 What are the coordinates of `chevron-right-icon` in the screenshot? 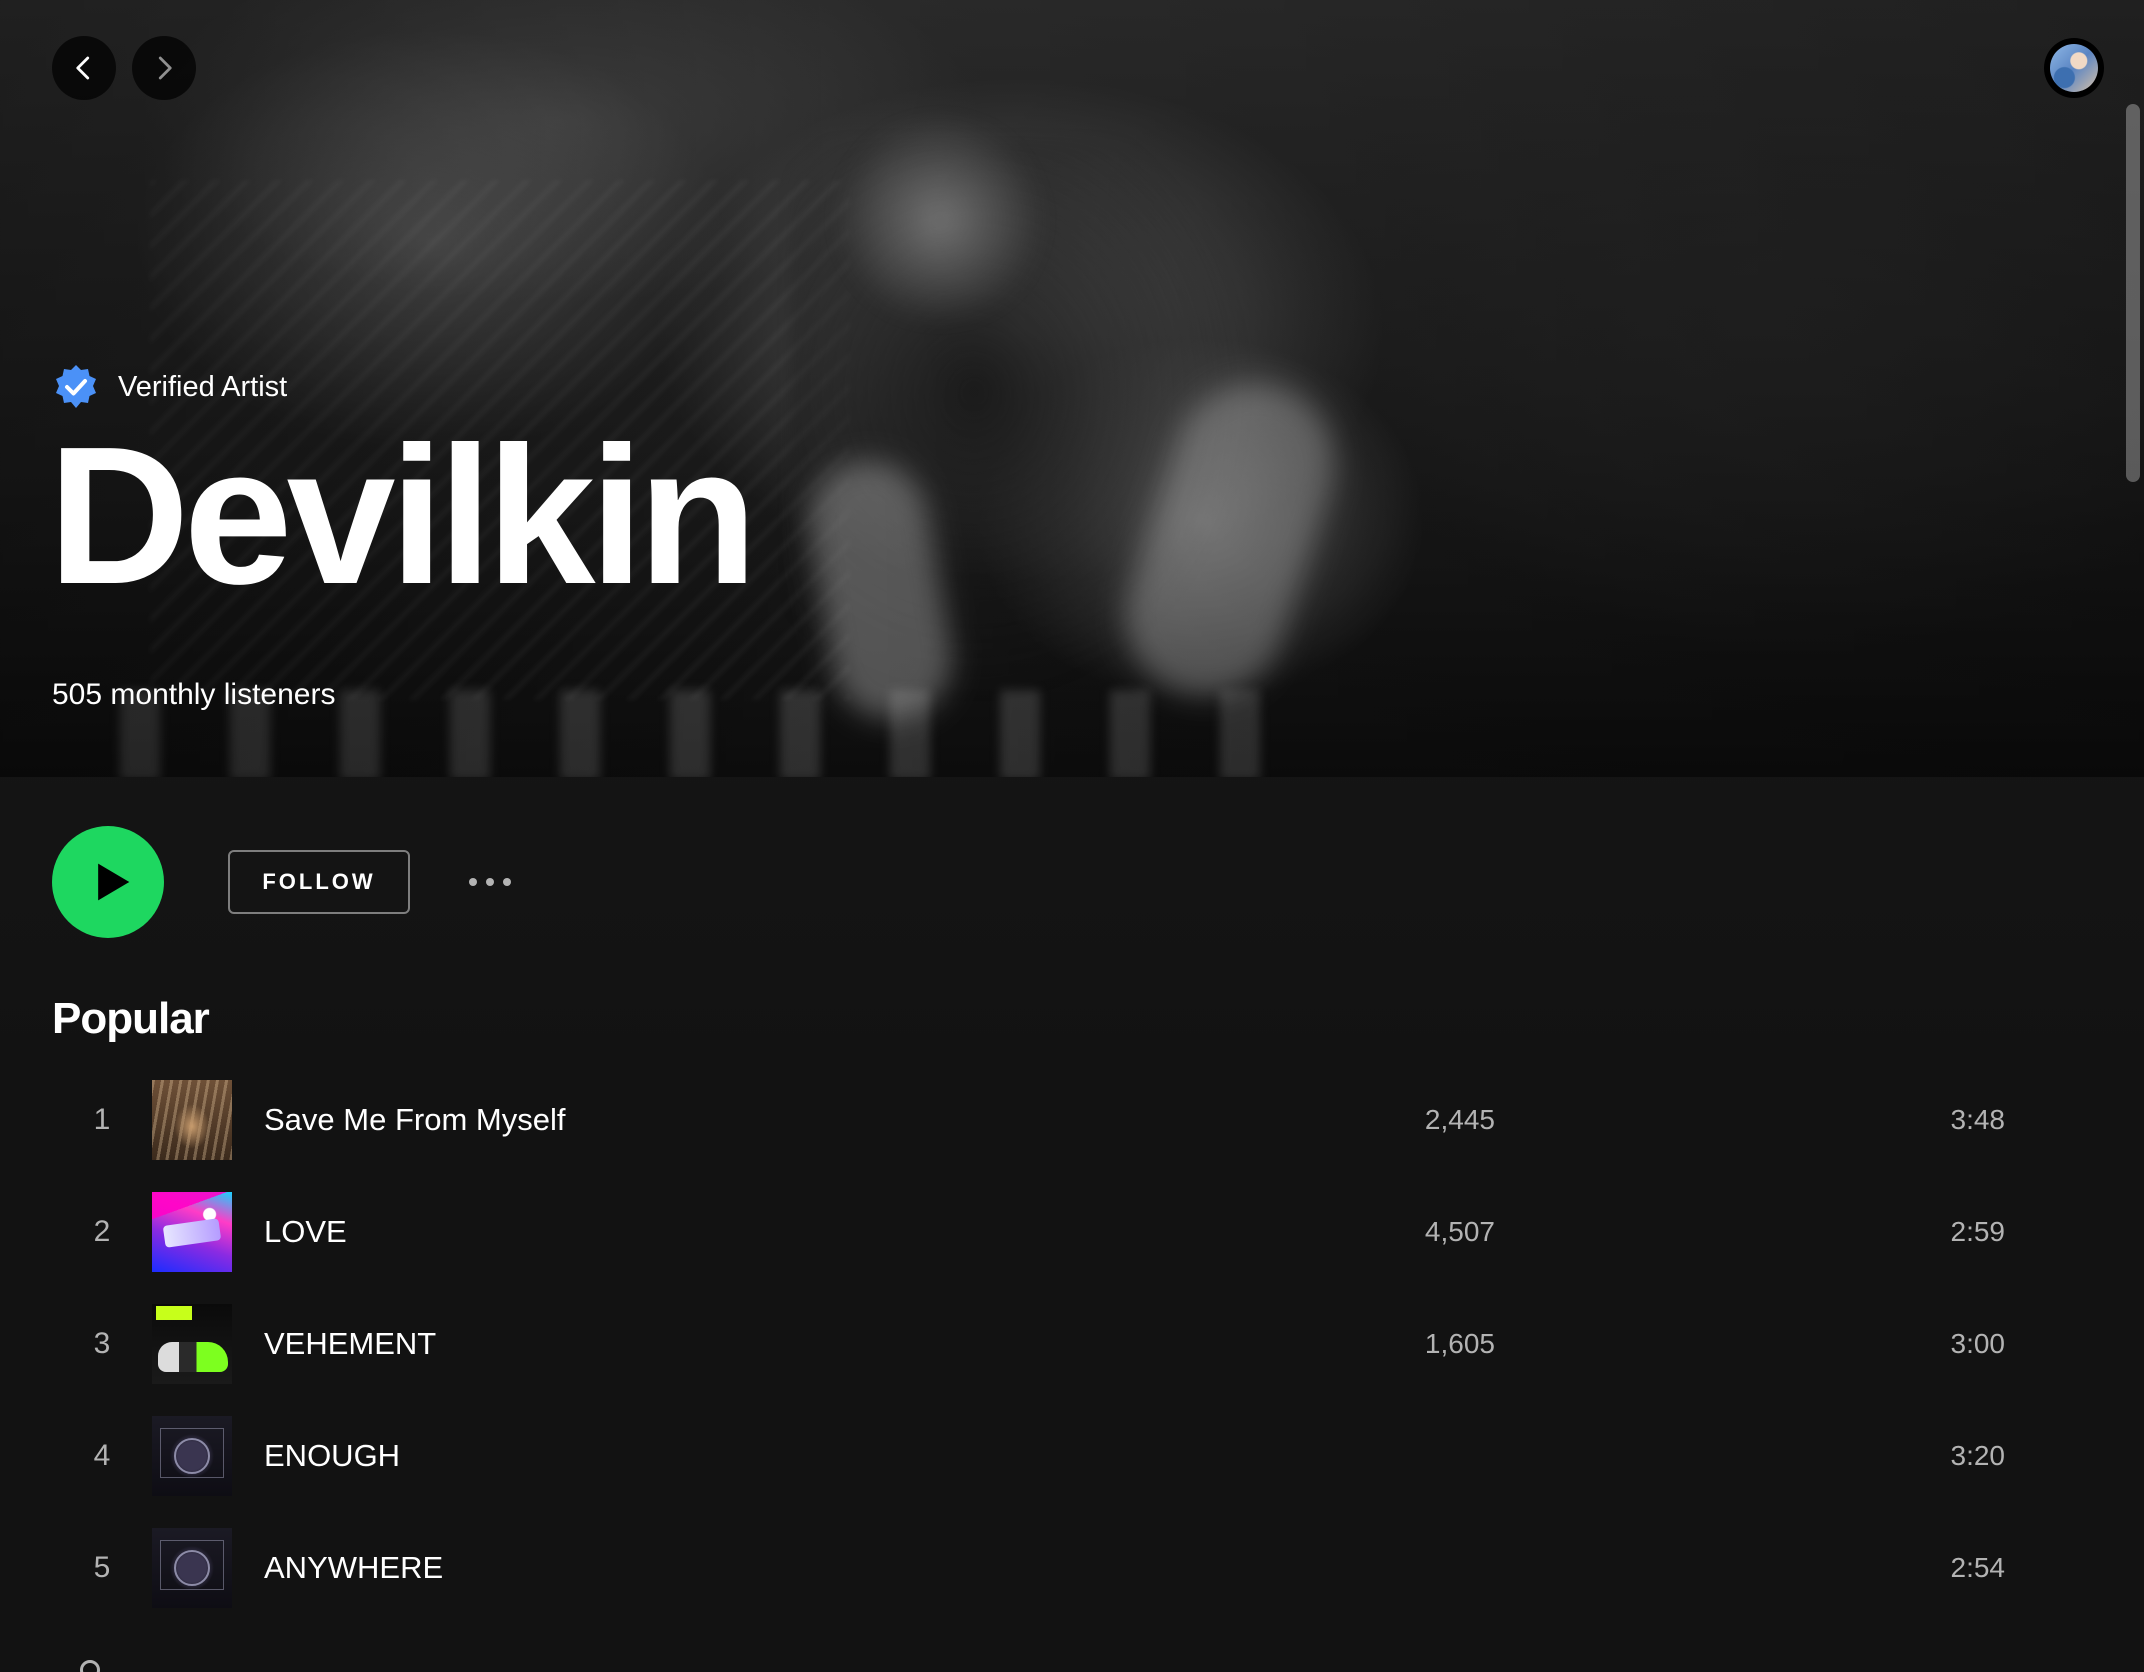 It's located at (165, 68).